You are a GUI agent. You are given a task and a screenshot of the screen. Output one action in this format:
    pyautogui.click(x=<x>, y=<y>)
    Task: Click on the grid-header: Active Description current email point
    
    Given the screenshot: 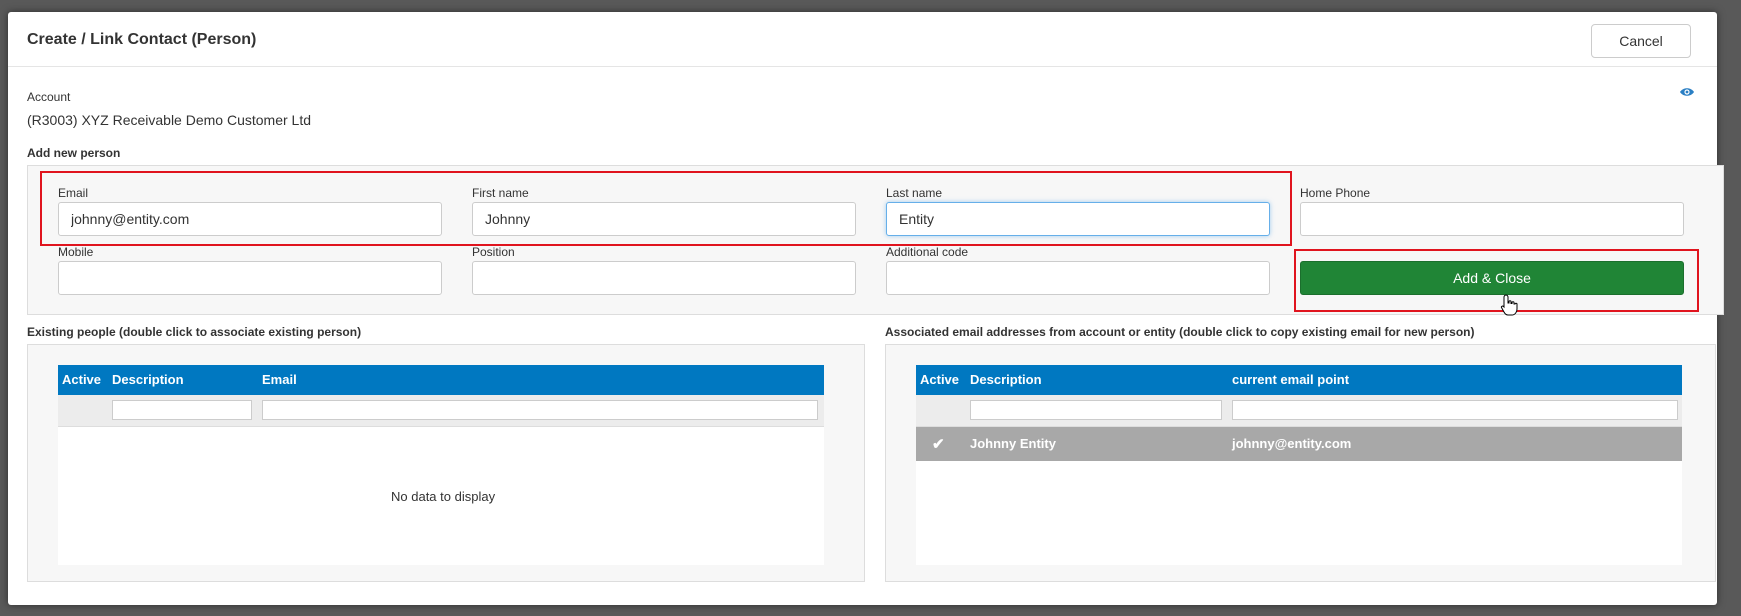 What is the action you would take?
    pyautogui.click(x=1299, y=380)
    